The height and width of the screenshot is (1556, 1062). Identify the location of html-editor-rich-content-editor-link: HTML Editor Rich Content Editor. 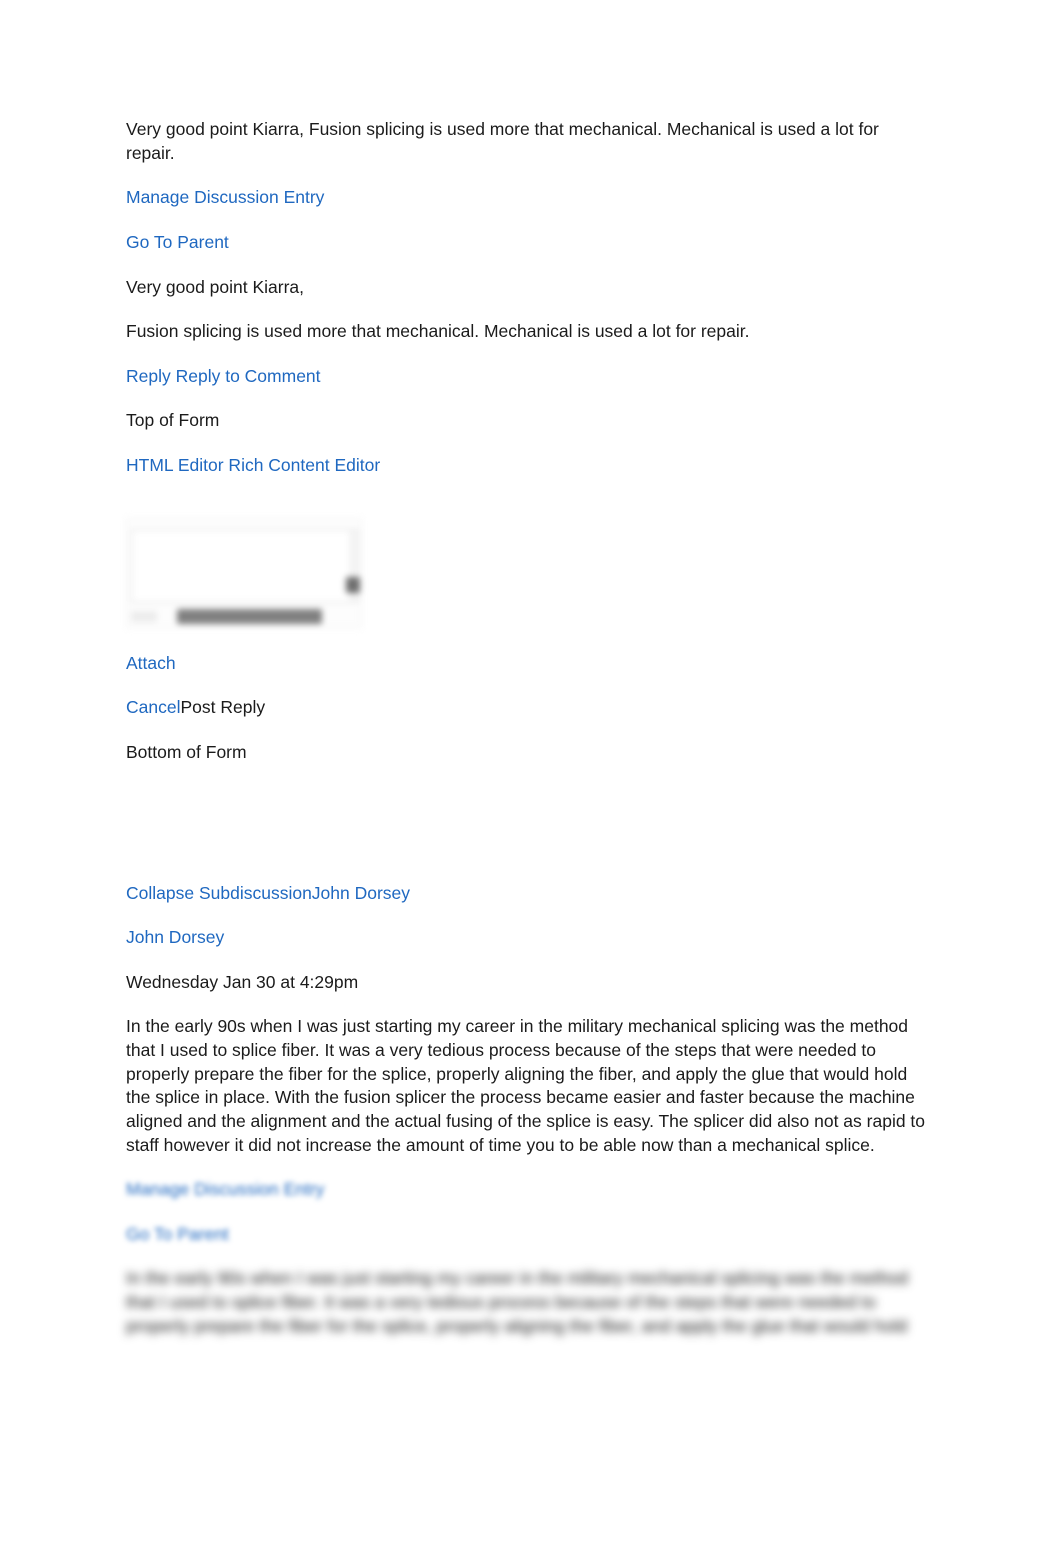
(253, 465).